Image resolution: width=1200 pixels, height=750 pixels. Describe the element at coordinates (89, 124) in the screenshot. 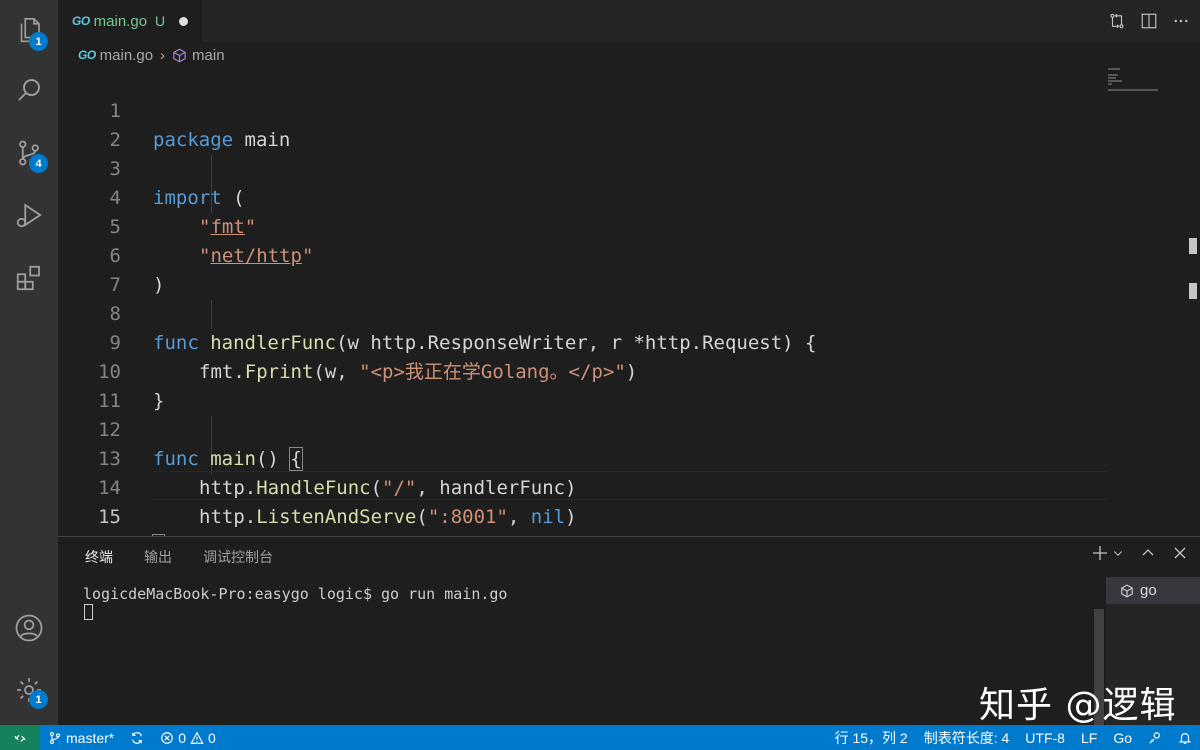

I see `code-line: 2` at that location.